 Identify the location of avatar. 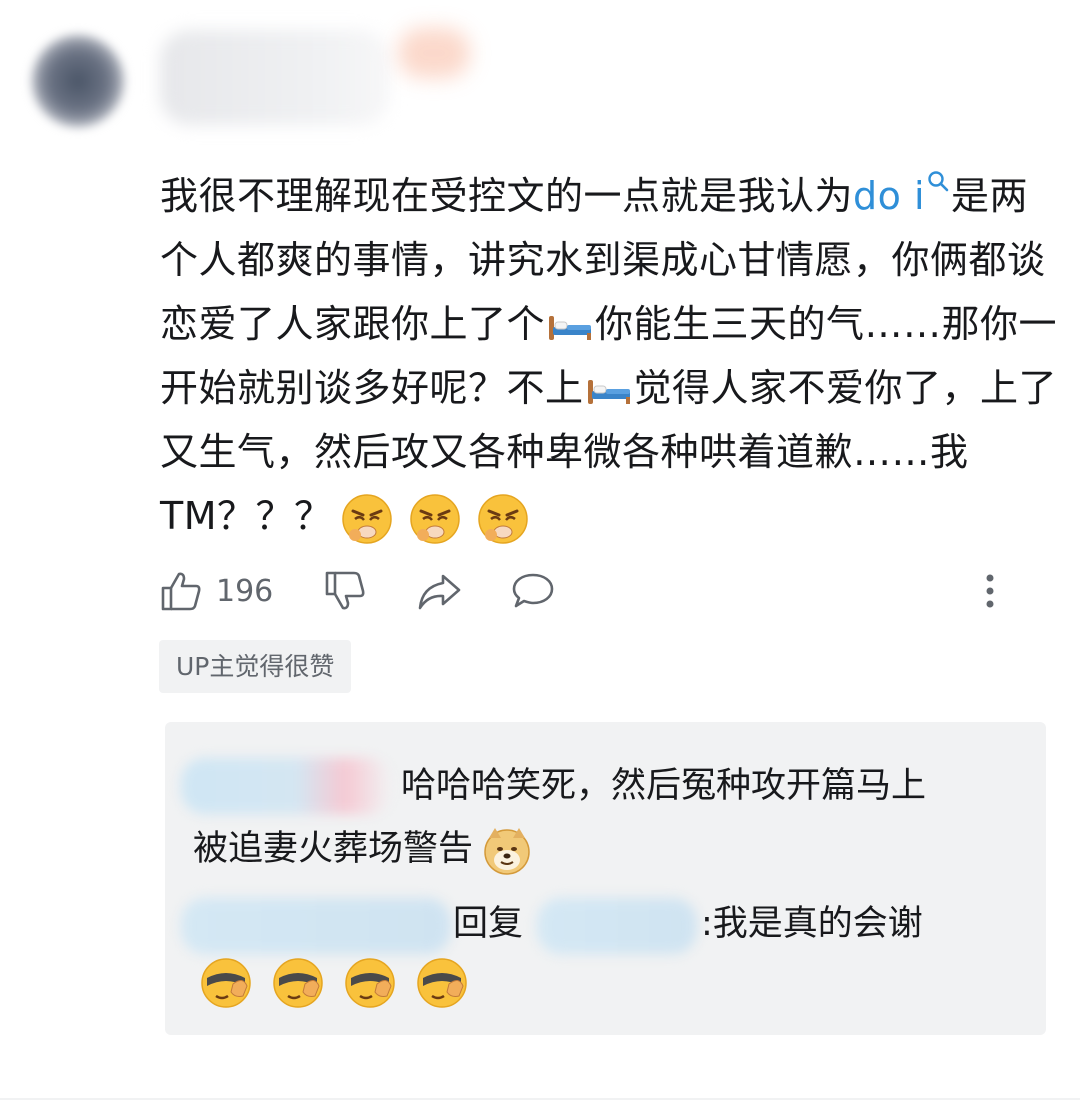
(78, 81).